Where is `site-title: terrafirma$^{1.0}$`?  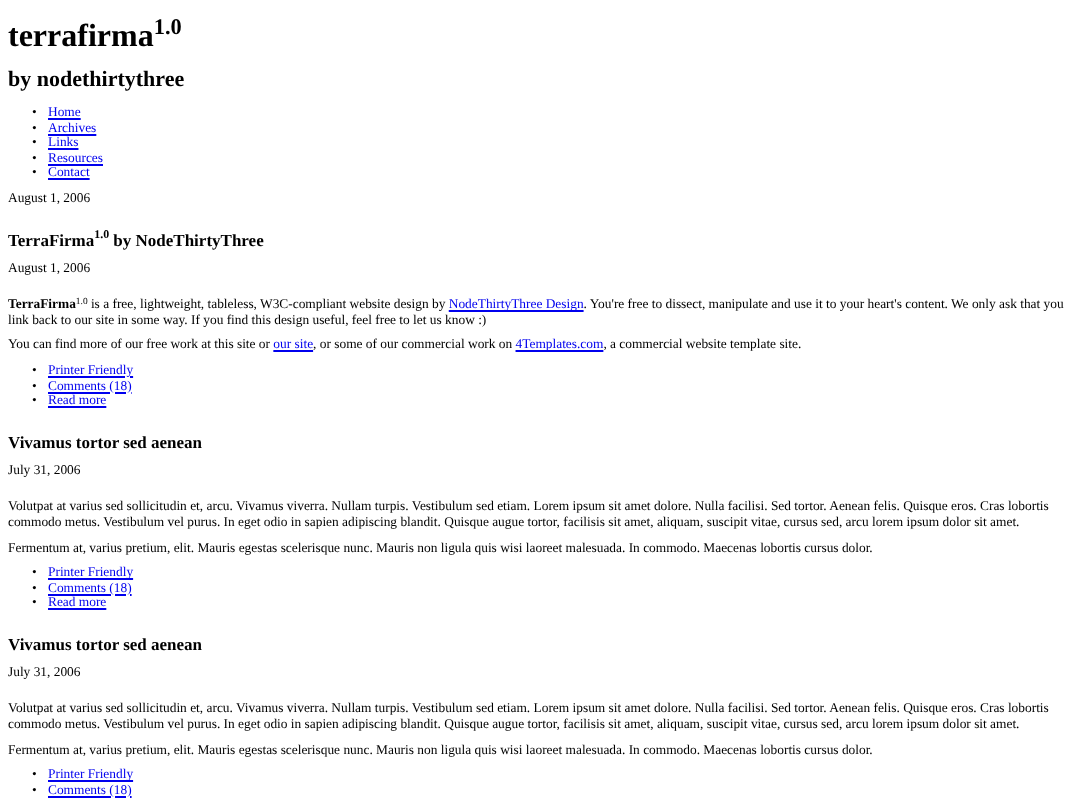 site-title: terrafirma$^{1.0}$ is located at coordinates (95, 34).